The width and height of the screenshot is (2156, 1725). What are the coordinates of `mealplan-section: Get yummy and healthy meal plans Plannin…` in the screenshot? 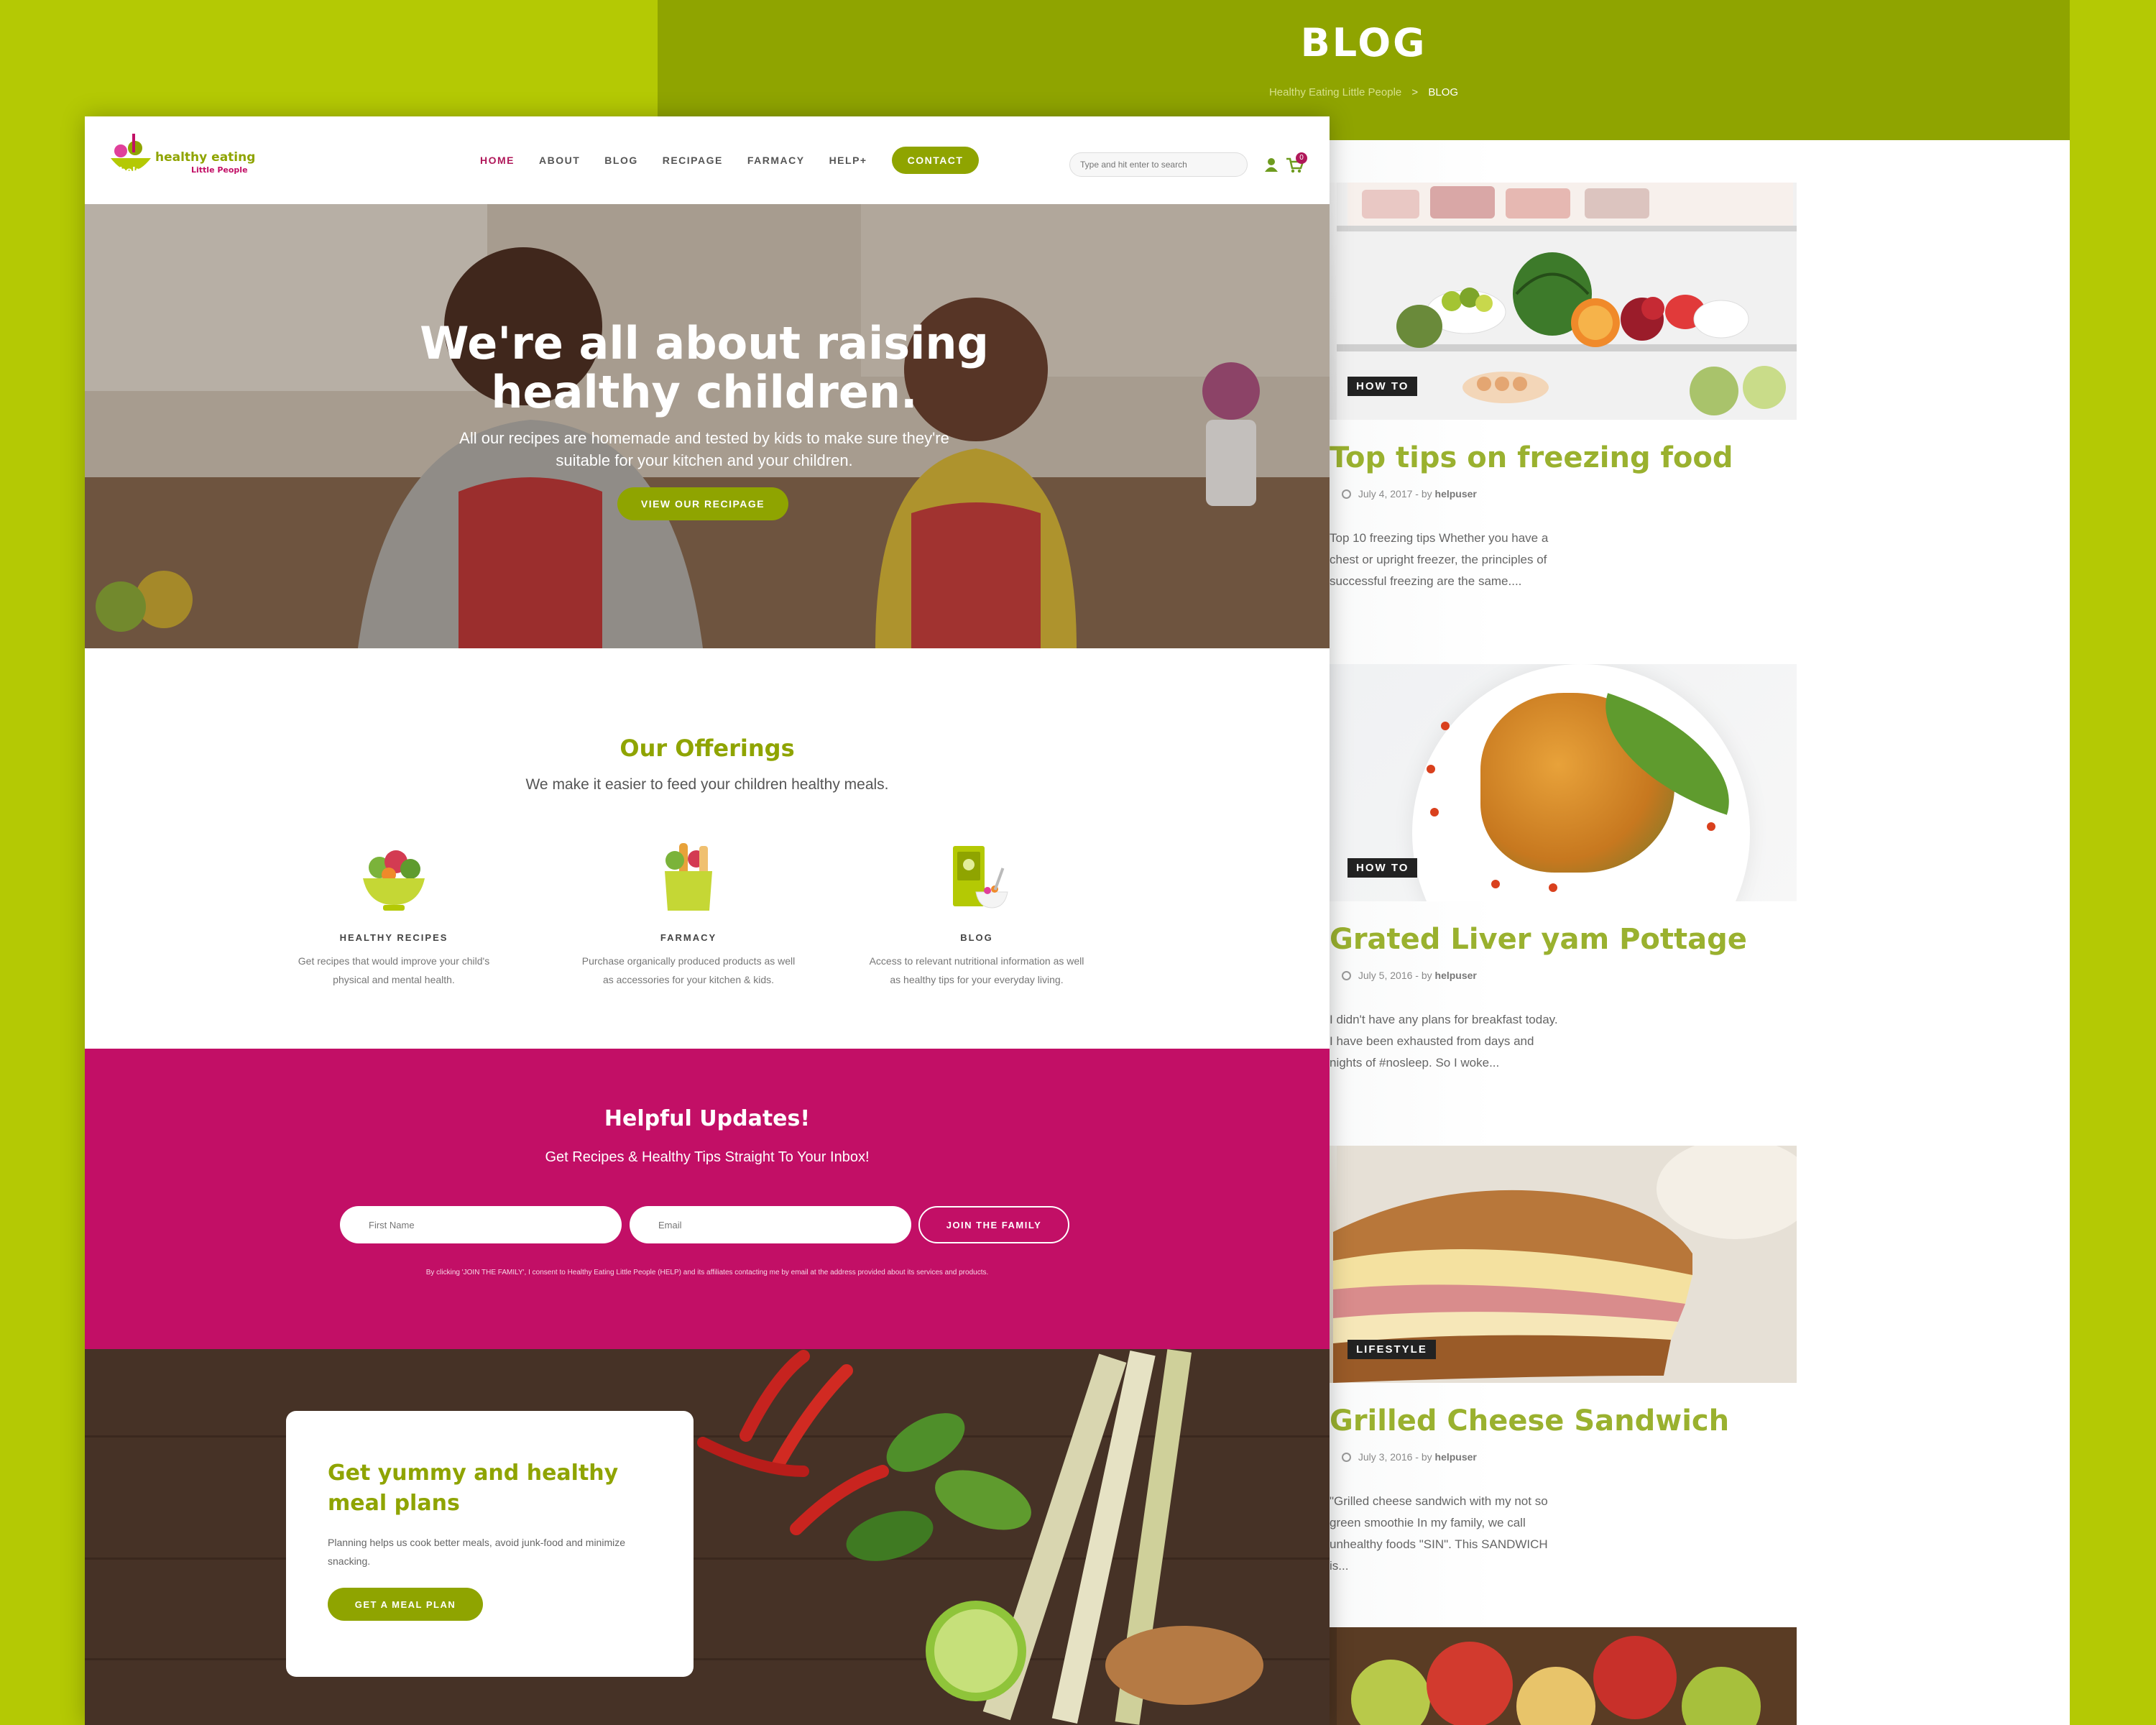 It's located at (708, 1537).